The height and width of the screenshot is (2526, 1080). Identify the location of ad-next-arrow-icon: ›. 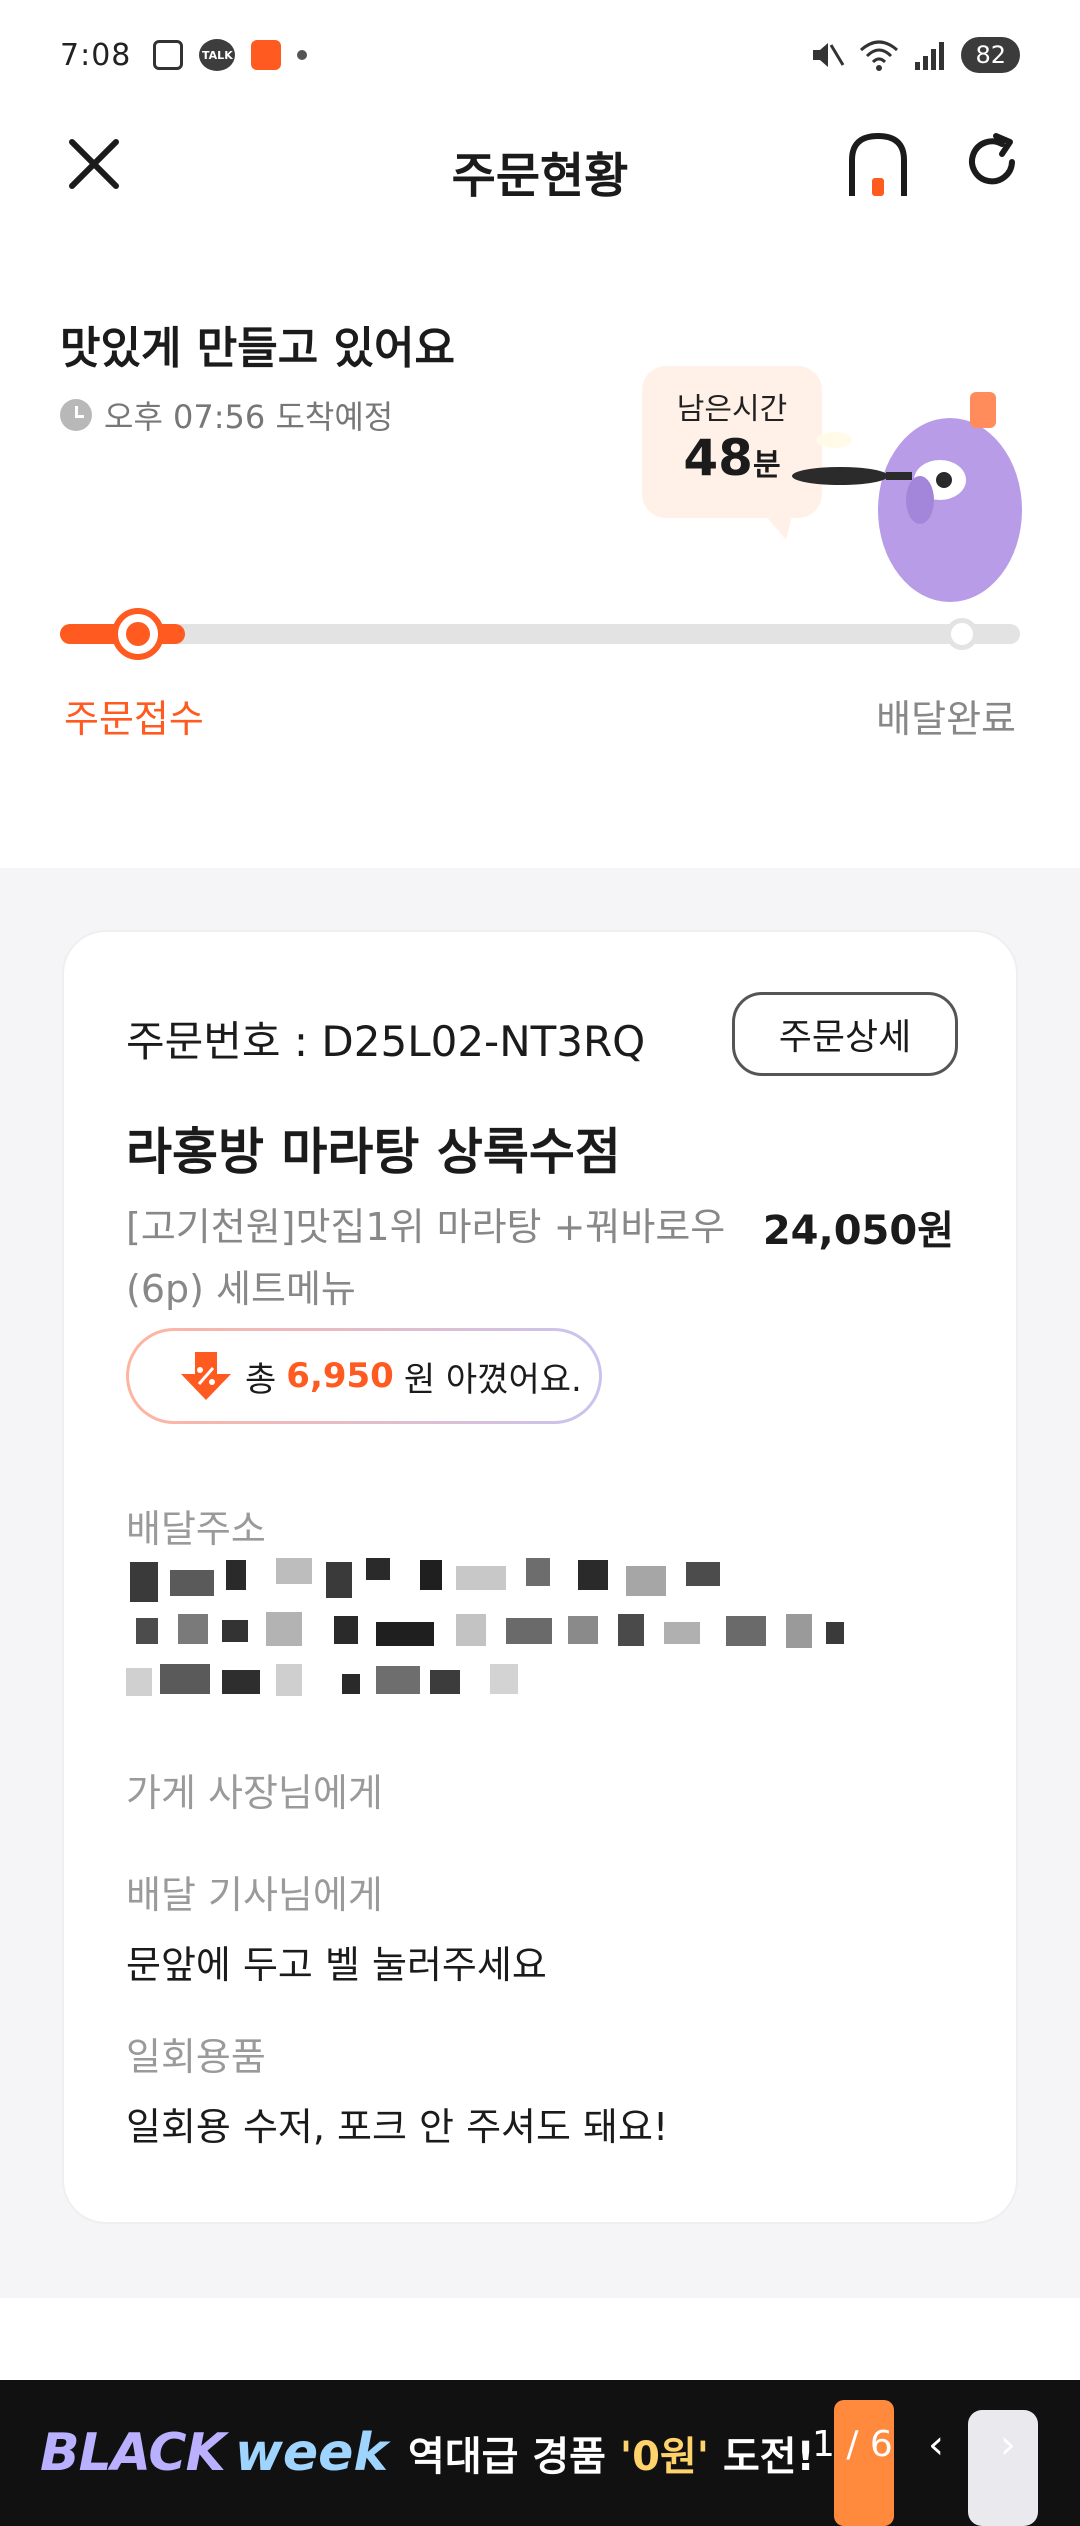
(1008, 2445).